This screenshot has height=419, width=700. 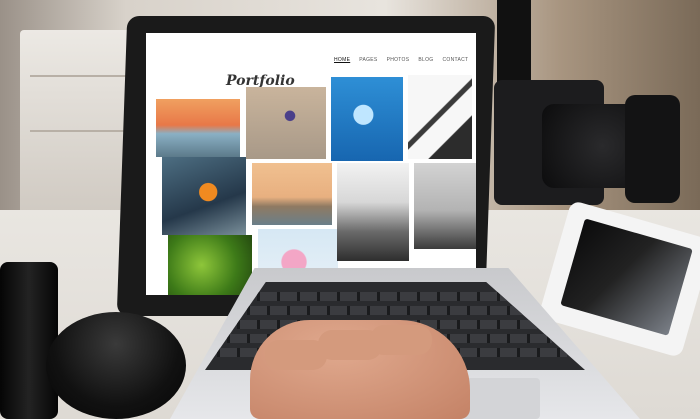 I want to click on bridge-structure-photo, so click(x=440, y=117).